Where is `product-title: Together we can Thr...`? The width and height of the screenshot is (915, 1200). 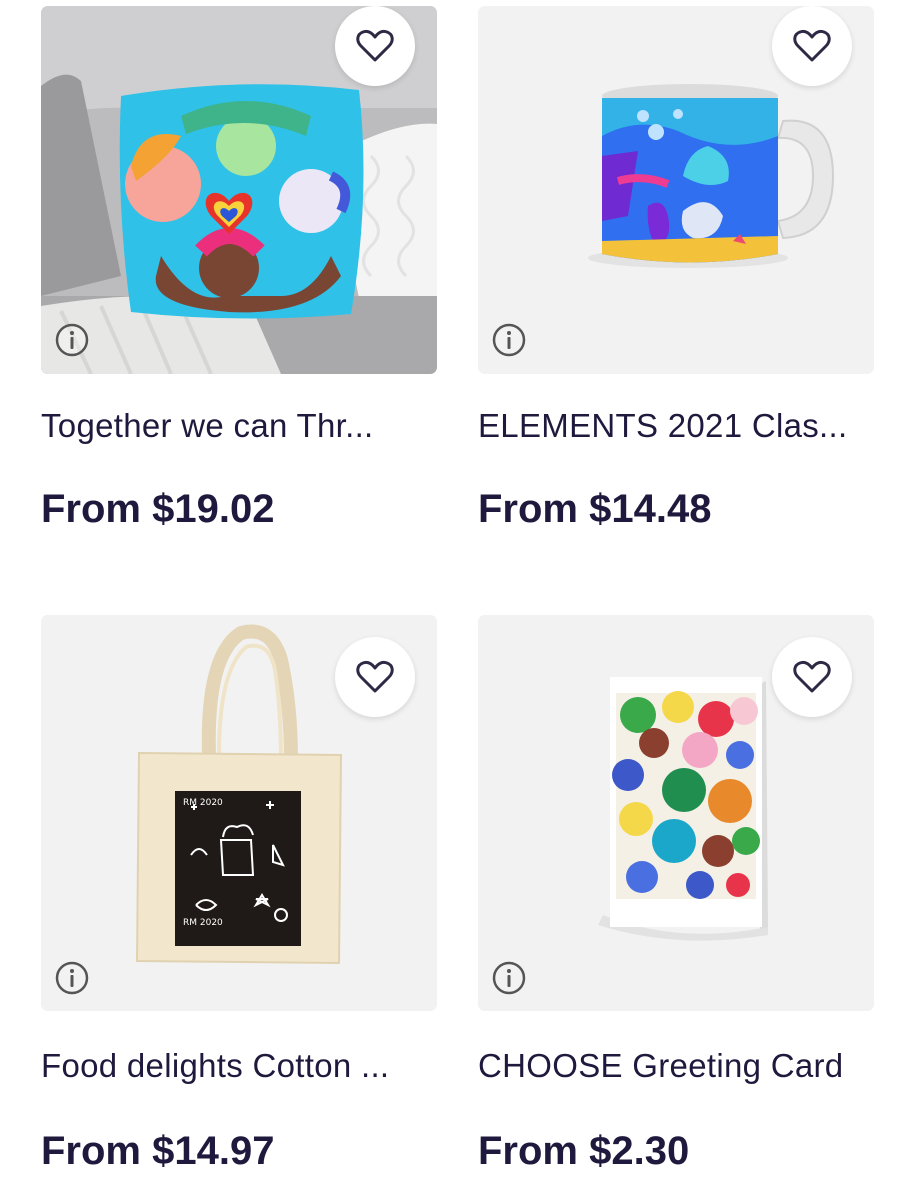 product-title: Together we can Thr... is located at coordinates (239, 426).